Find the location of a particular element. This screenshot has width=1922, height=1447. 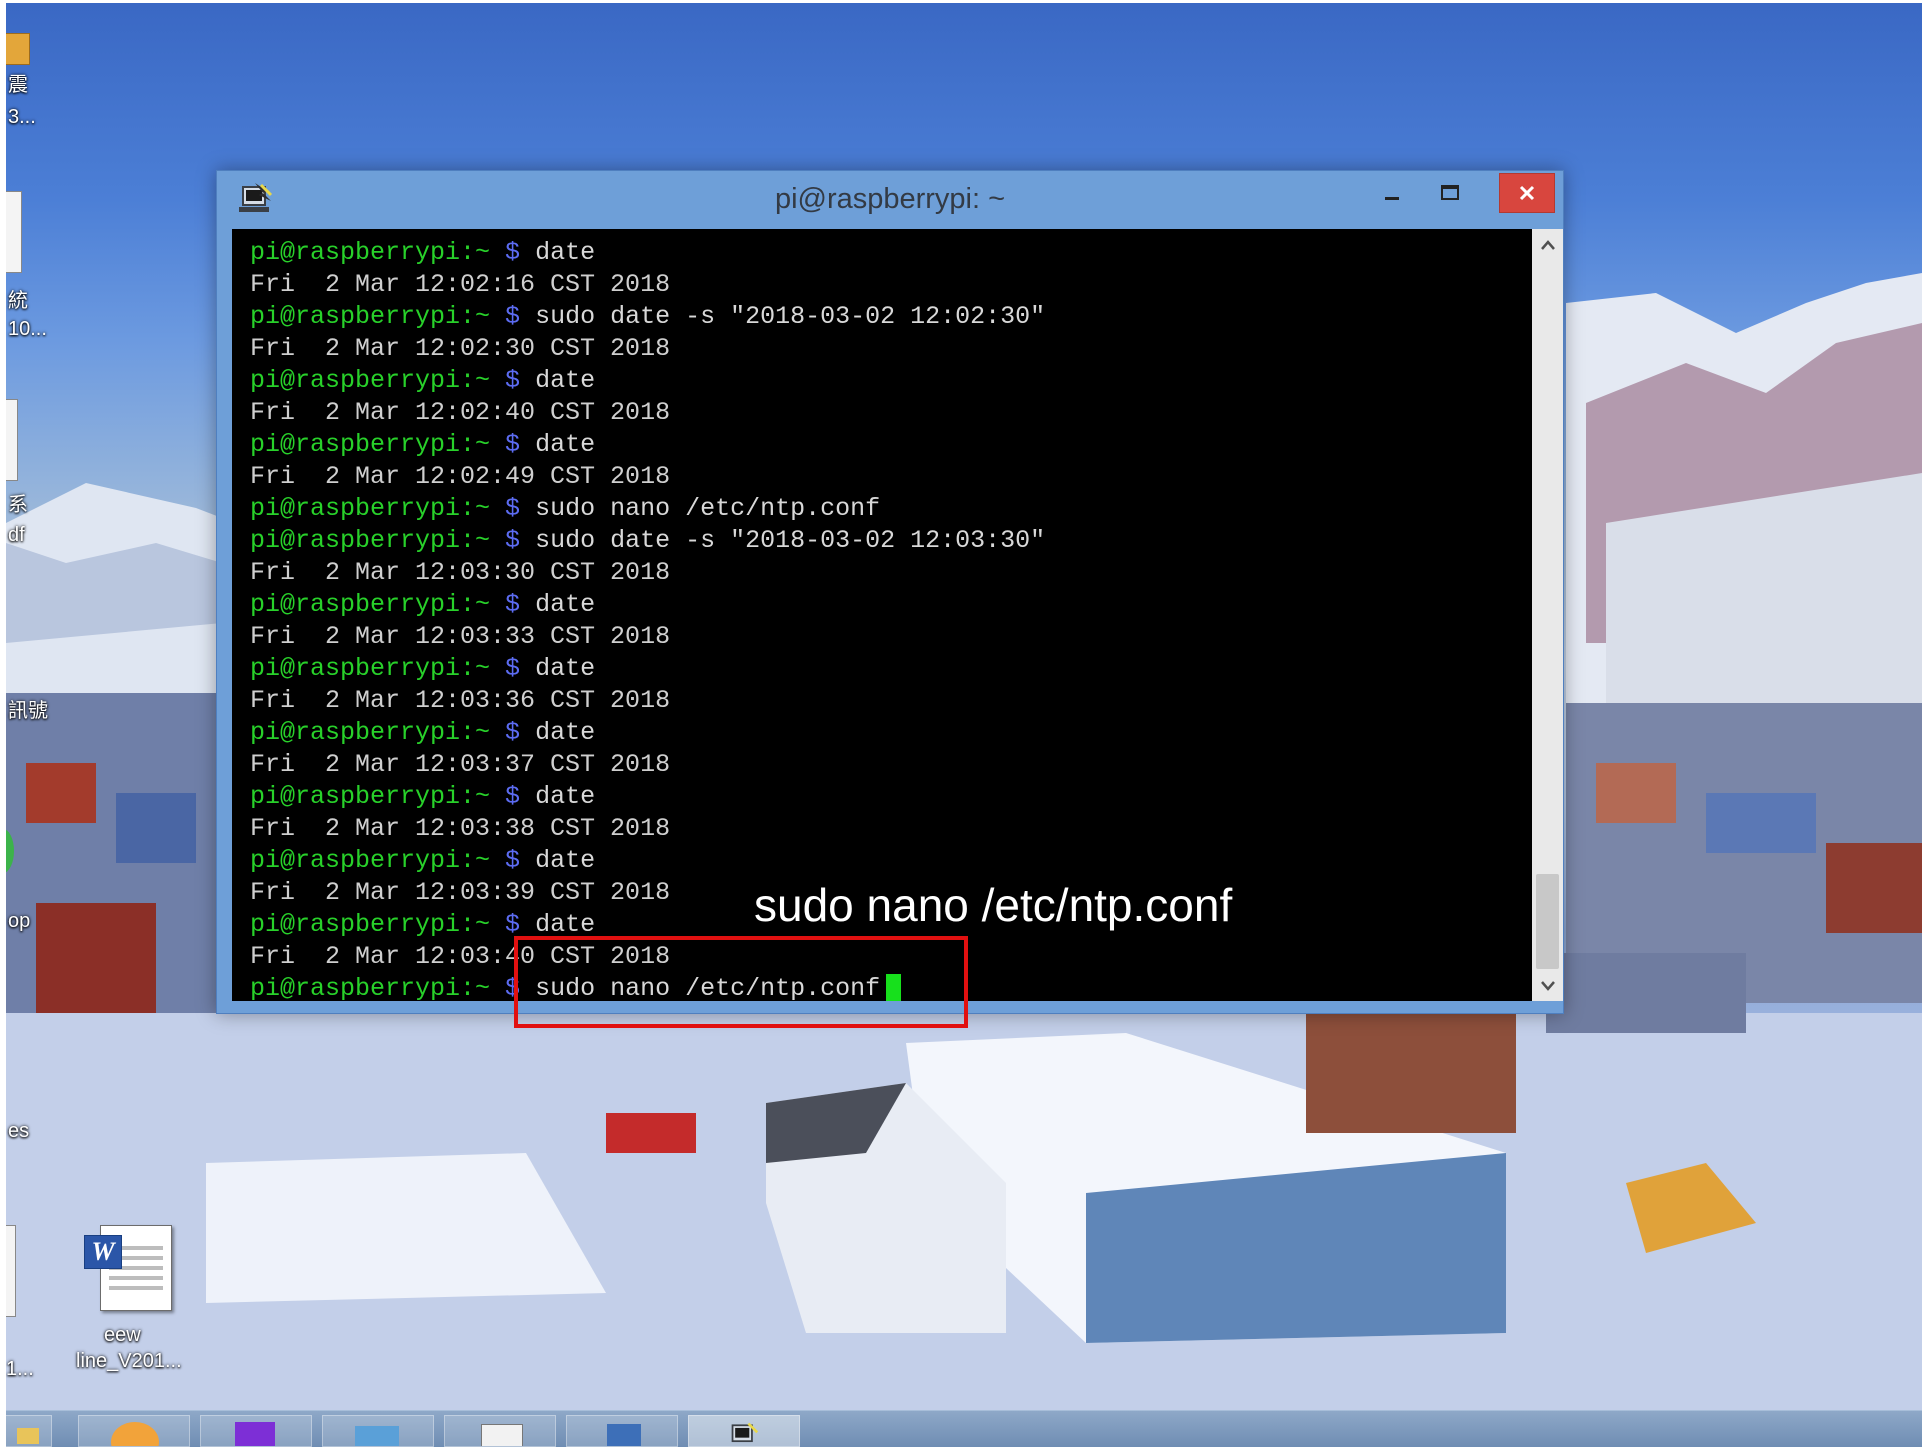

command-text: sudo nano /etc/ntp.conf is located at coordinates (708, 508).